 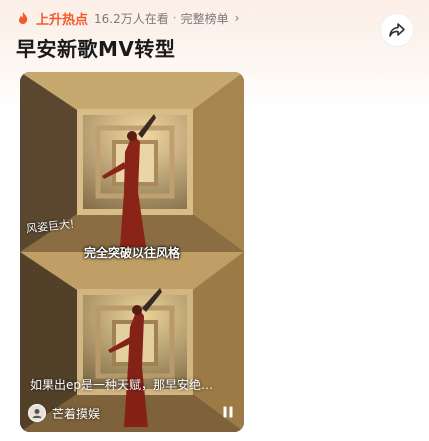 What do you see at coordinates (228, 412) in the screenshot?
I see `pause-icon` at bounding box center [228, 412].